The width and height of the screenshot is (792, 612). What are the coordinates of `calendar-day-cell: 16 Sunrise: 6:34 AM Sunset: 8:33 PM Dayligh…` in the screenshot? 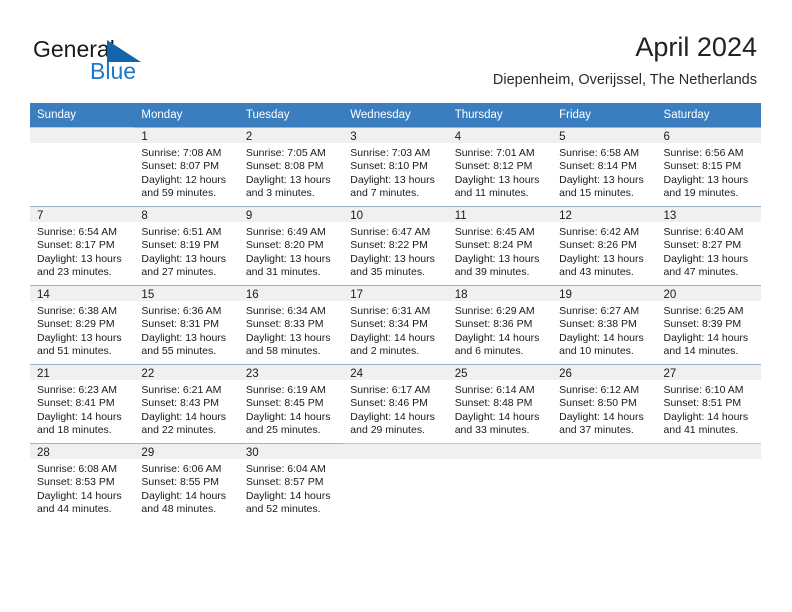 It's located at (291, 325).